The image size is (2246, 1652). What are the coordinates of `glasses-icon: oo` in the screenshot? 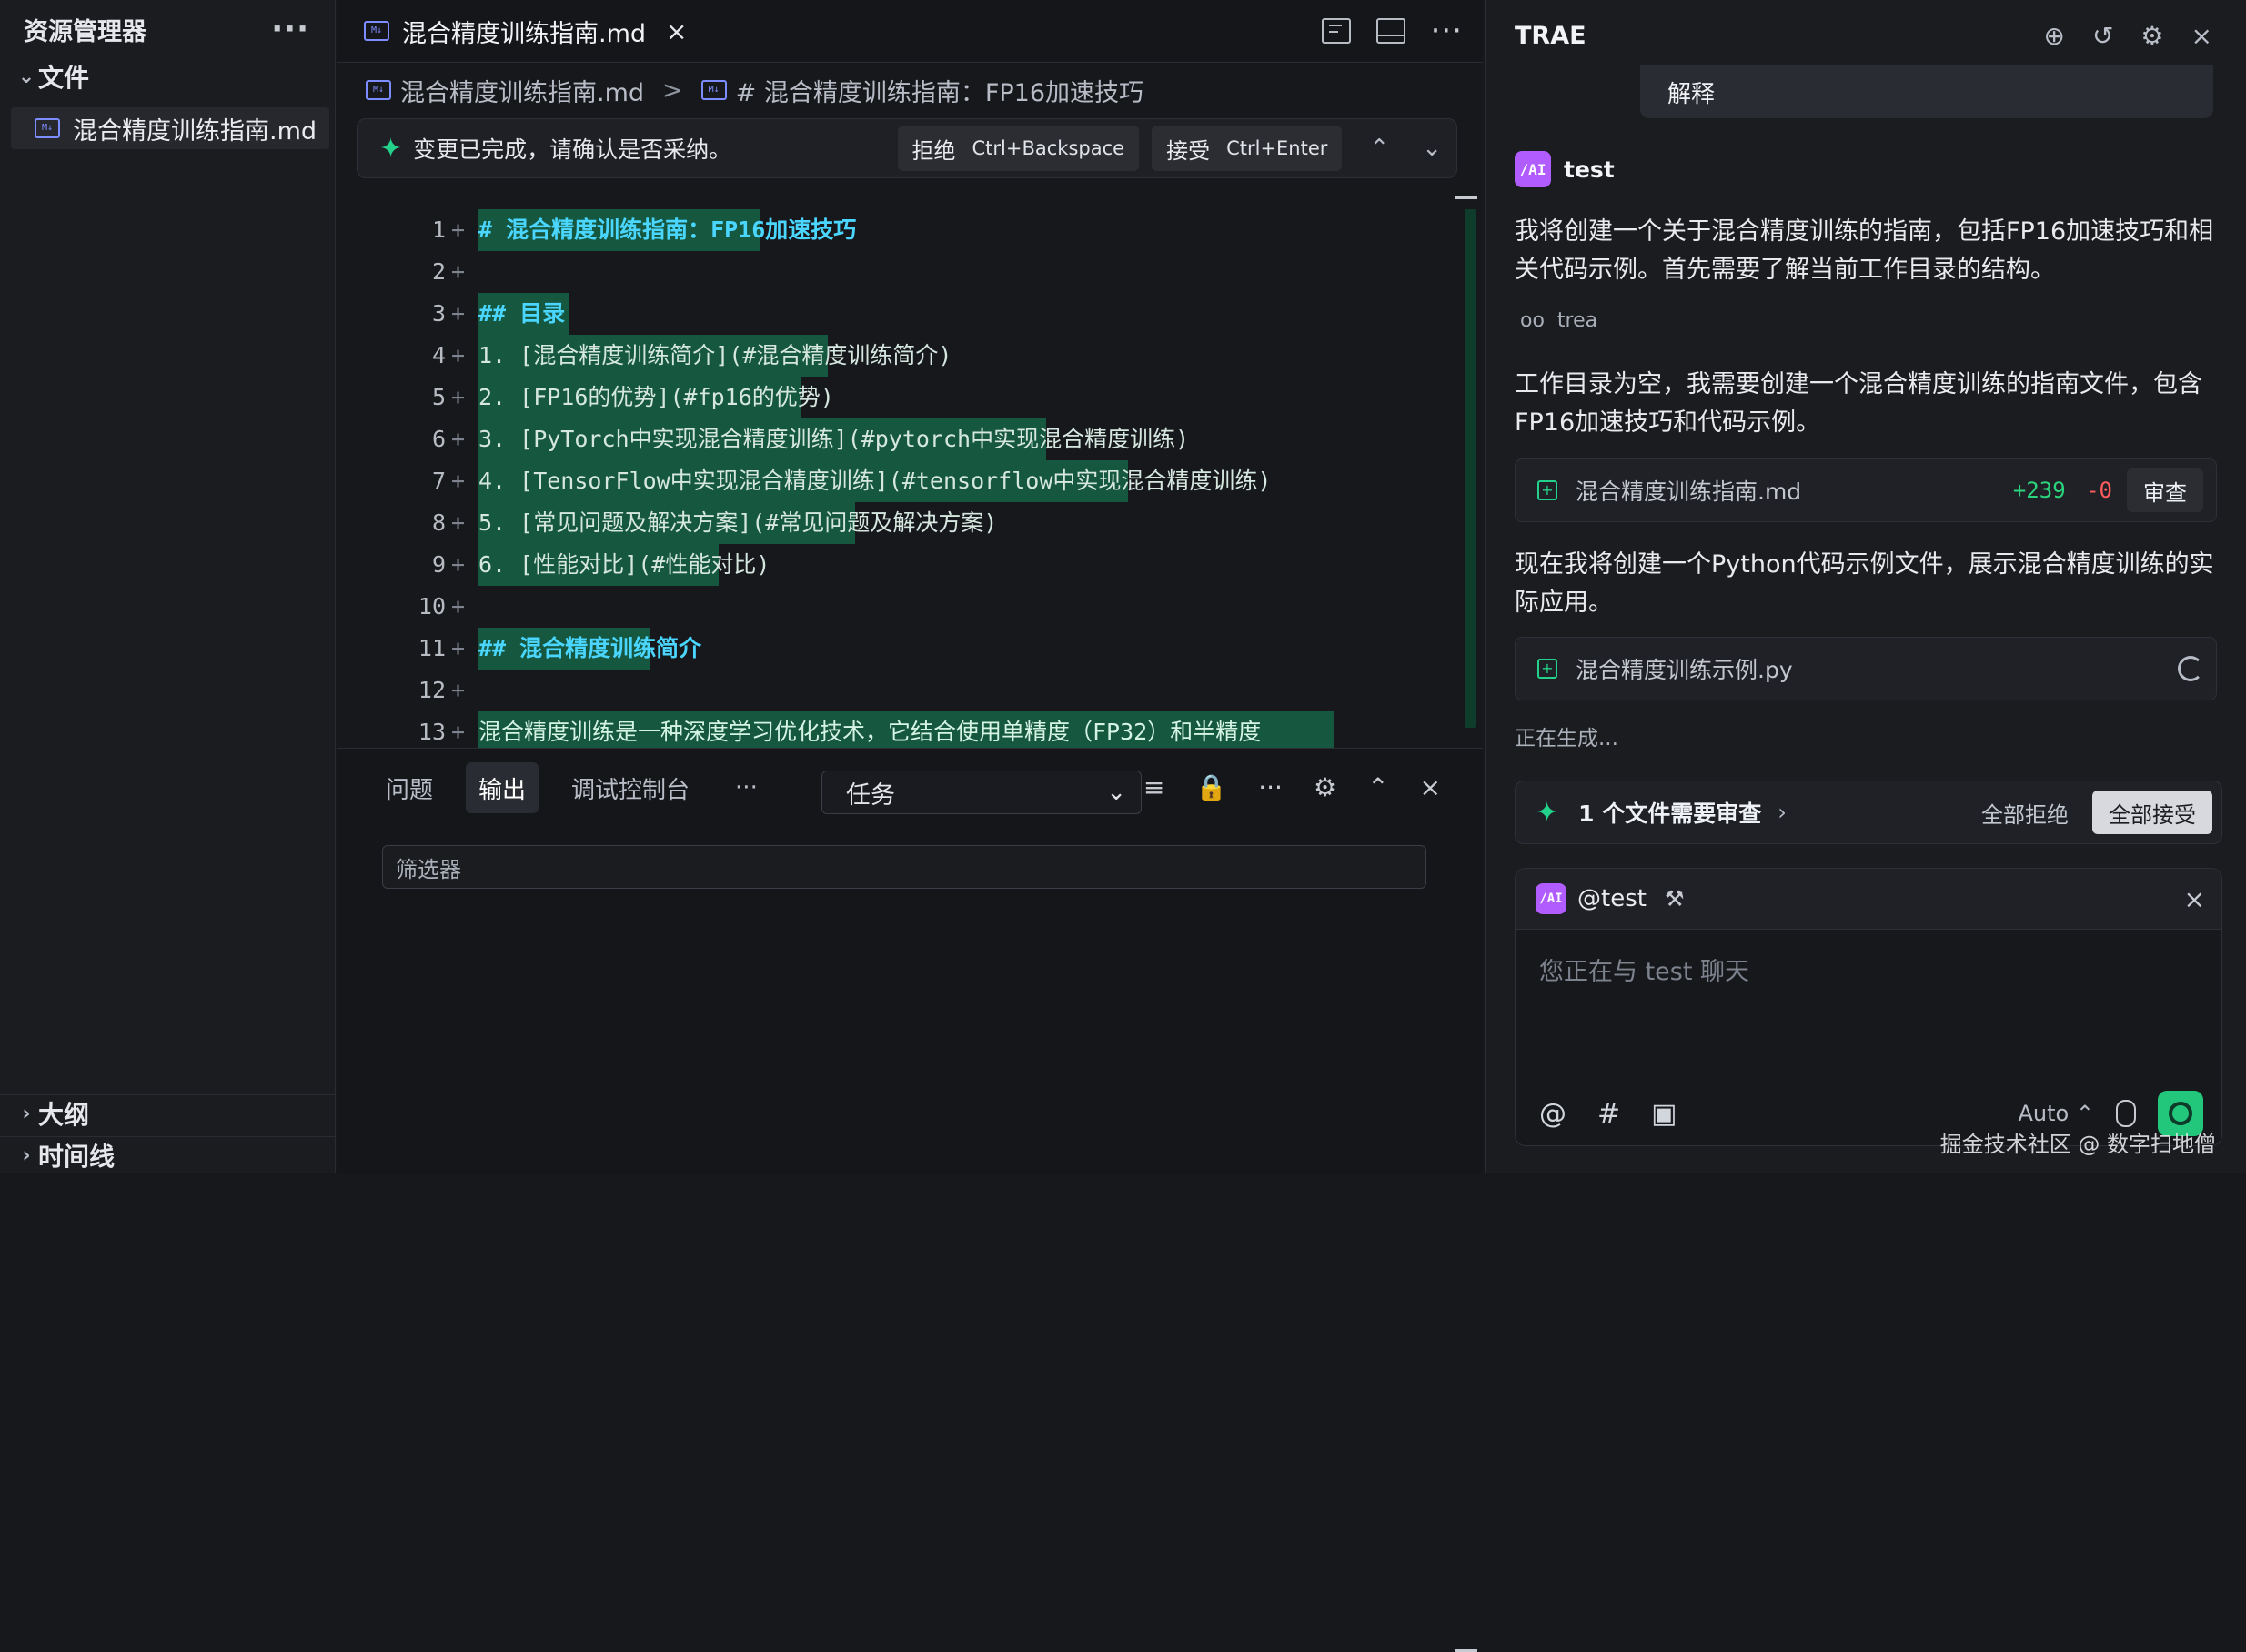 It's located at (1532, 320).